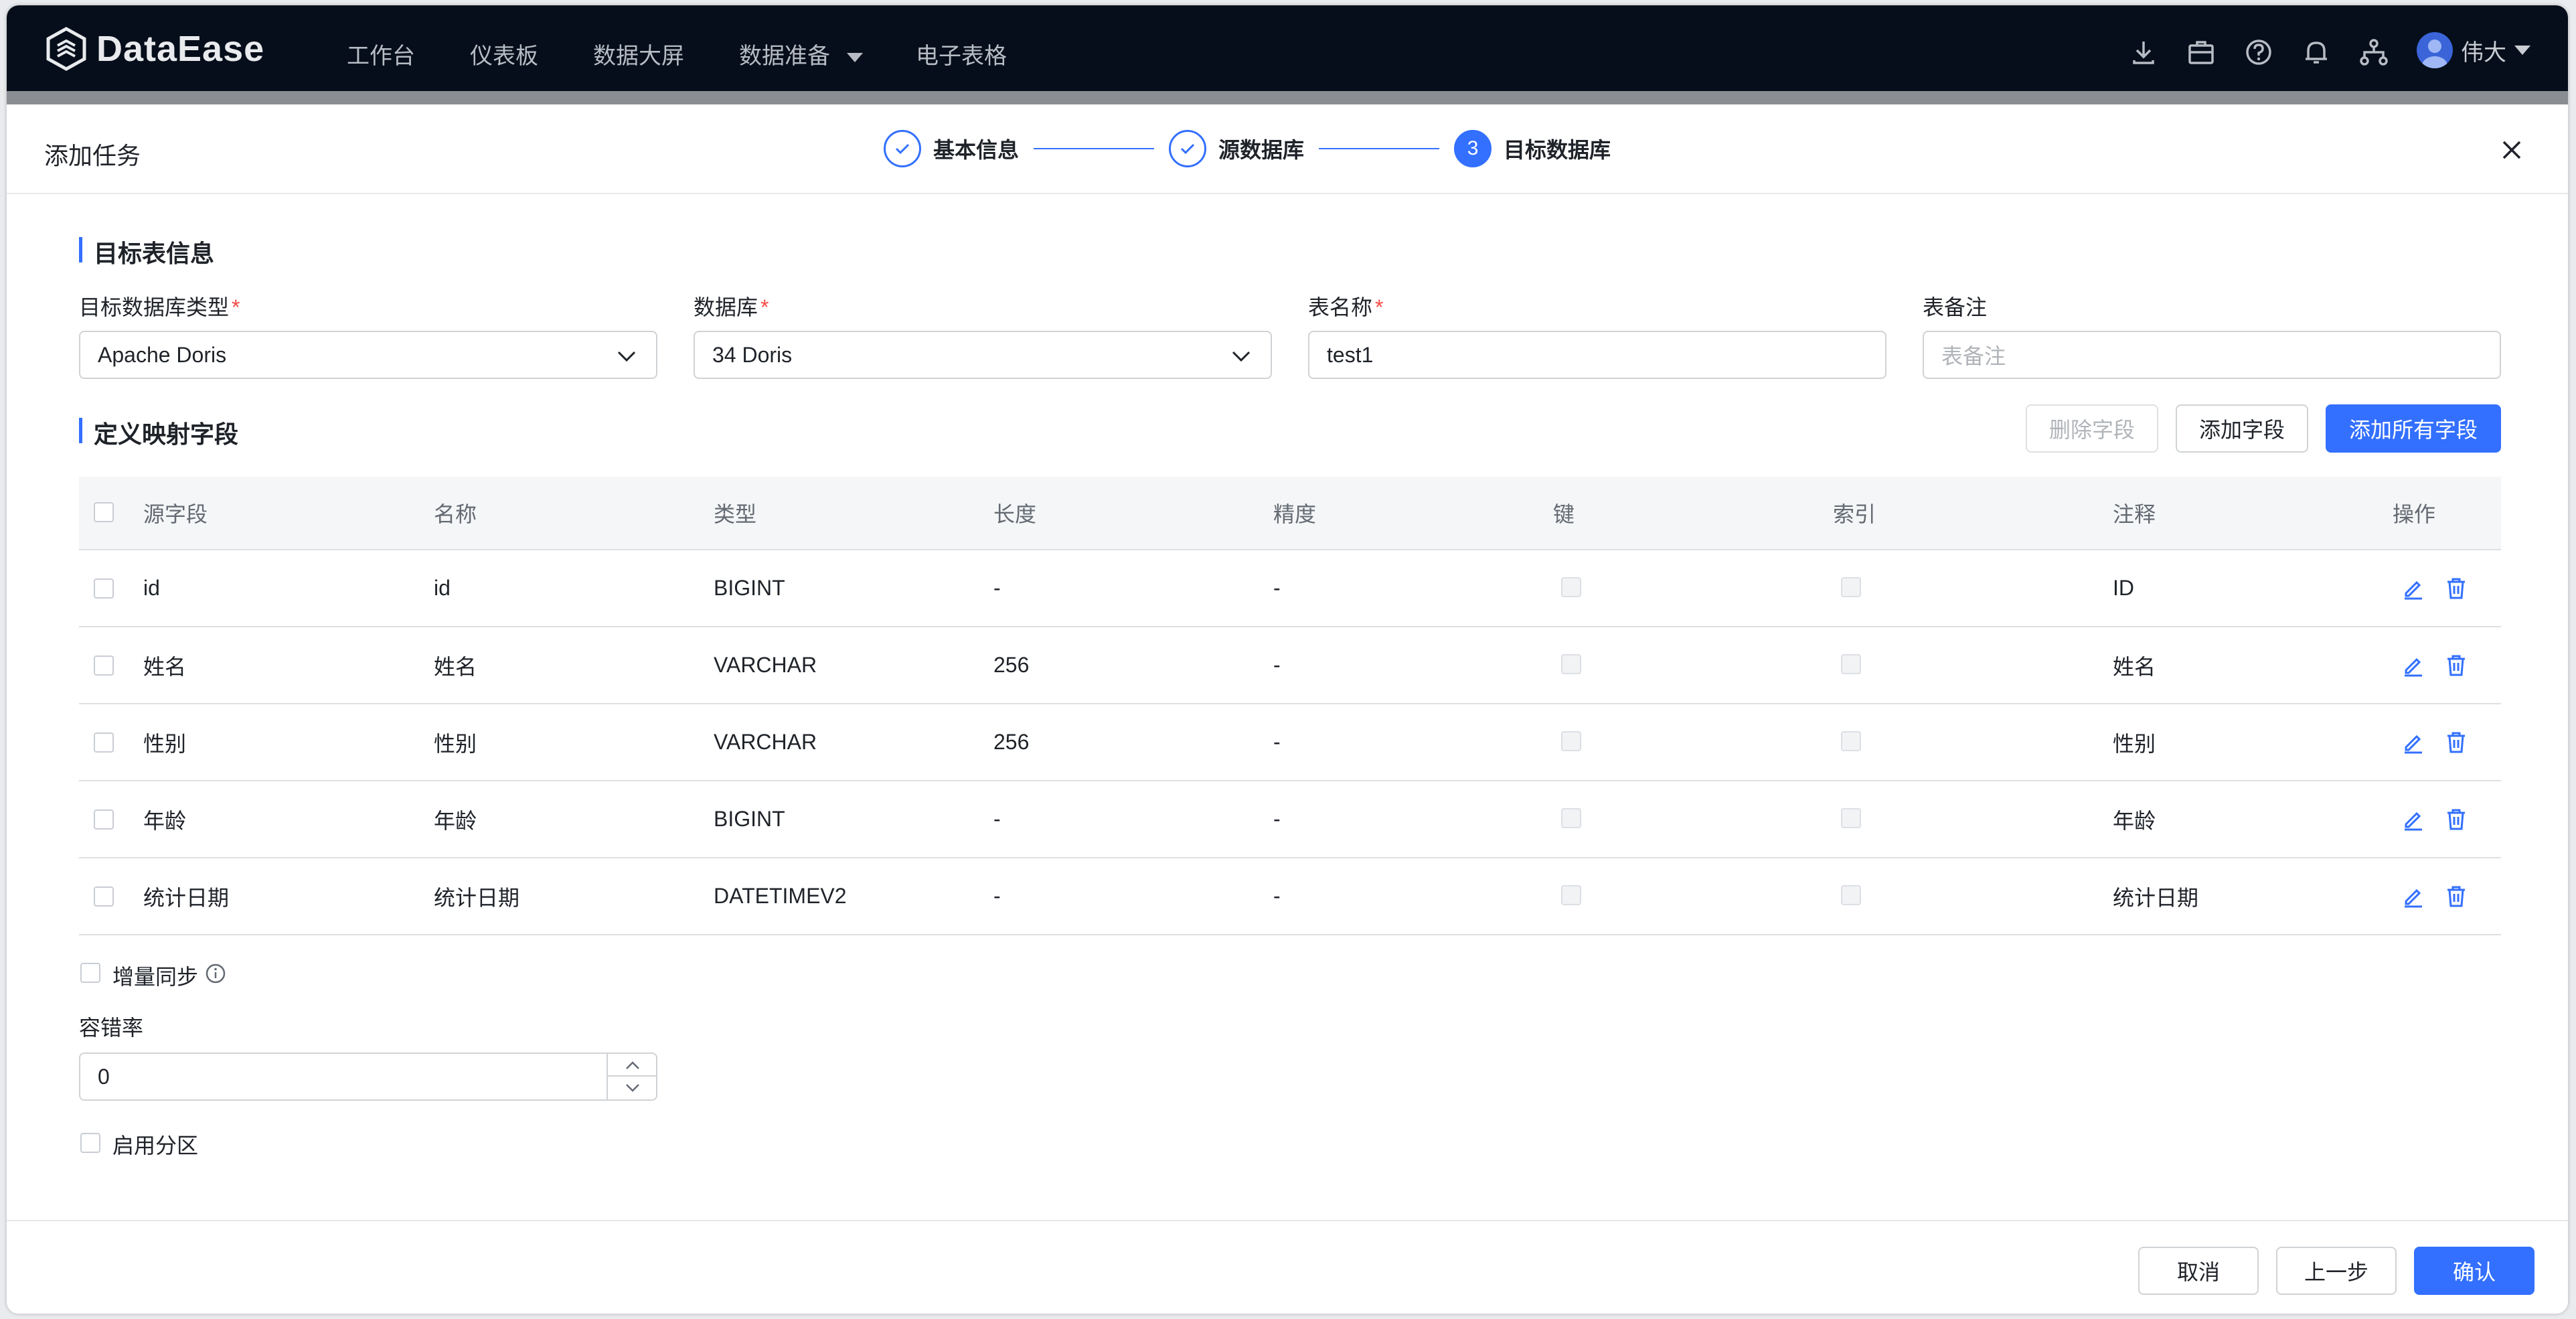 The height and width of the screenshot is (1319, 2576). Describe the element at coordinates (456, 820) in the screenshot. I see `cell-name: 年龄` at that location.